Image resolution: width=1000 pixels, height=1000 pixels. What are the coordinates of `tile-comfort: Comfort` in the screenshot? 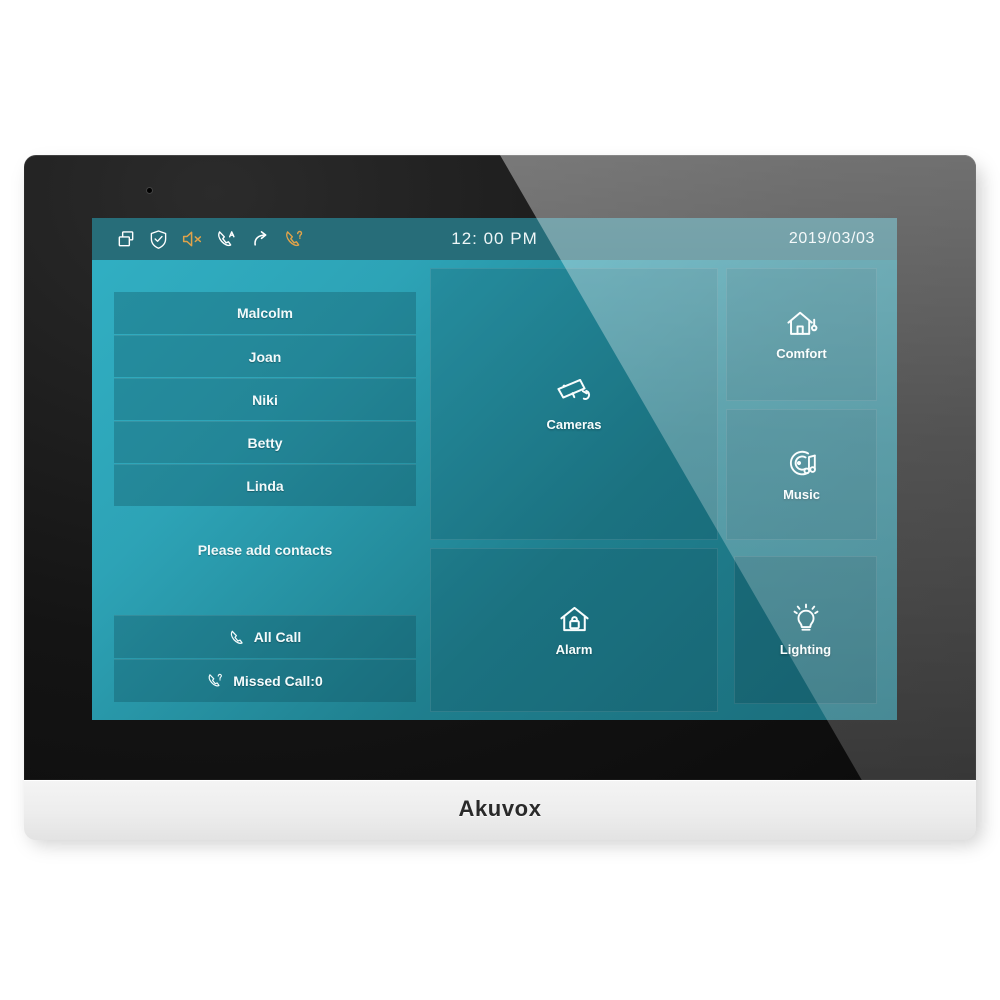 It's located at (801, 334).